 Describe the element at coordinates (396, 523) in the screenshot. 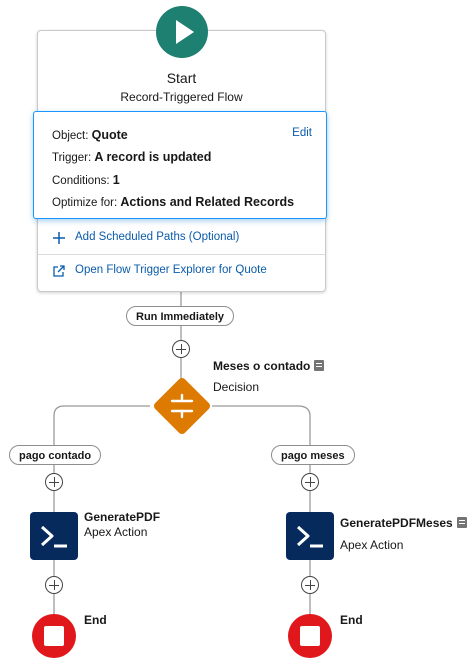

I see `apex-action-name-right-text: GeneratePDFMeses` at that location.